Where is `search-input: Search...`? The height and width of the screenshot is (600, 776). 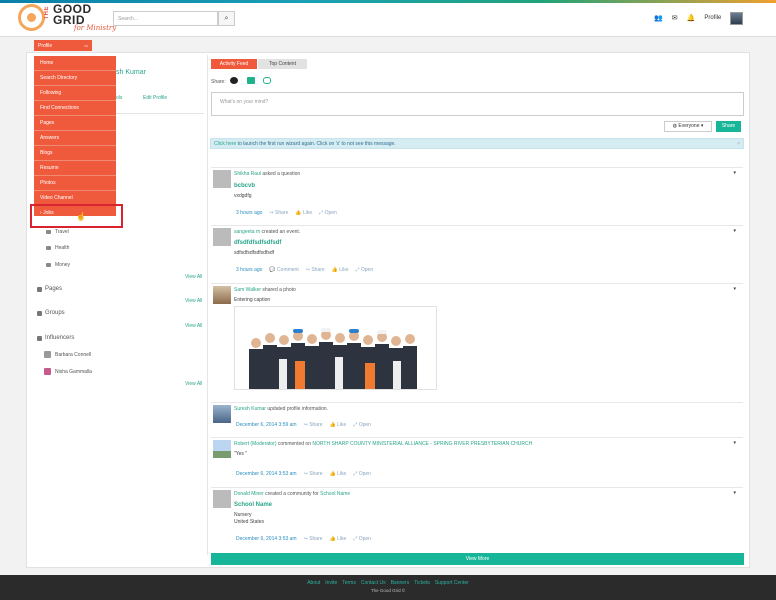 search-input: Search... is located at coordinates (165, 18).